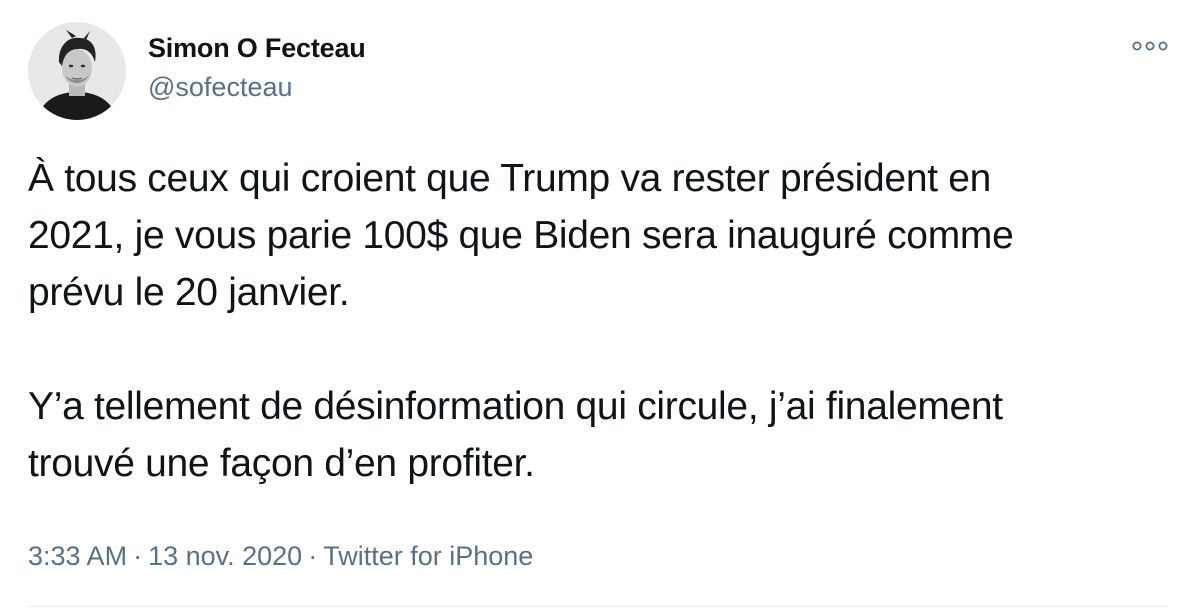 This screenshot has width=1196, height=616. I want to click on more-options-button, so click(1150, 46).